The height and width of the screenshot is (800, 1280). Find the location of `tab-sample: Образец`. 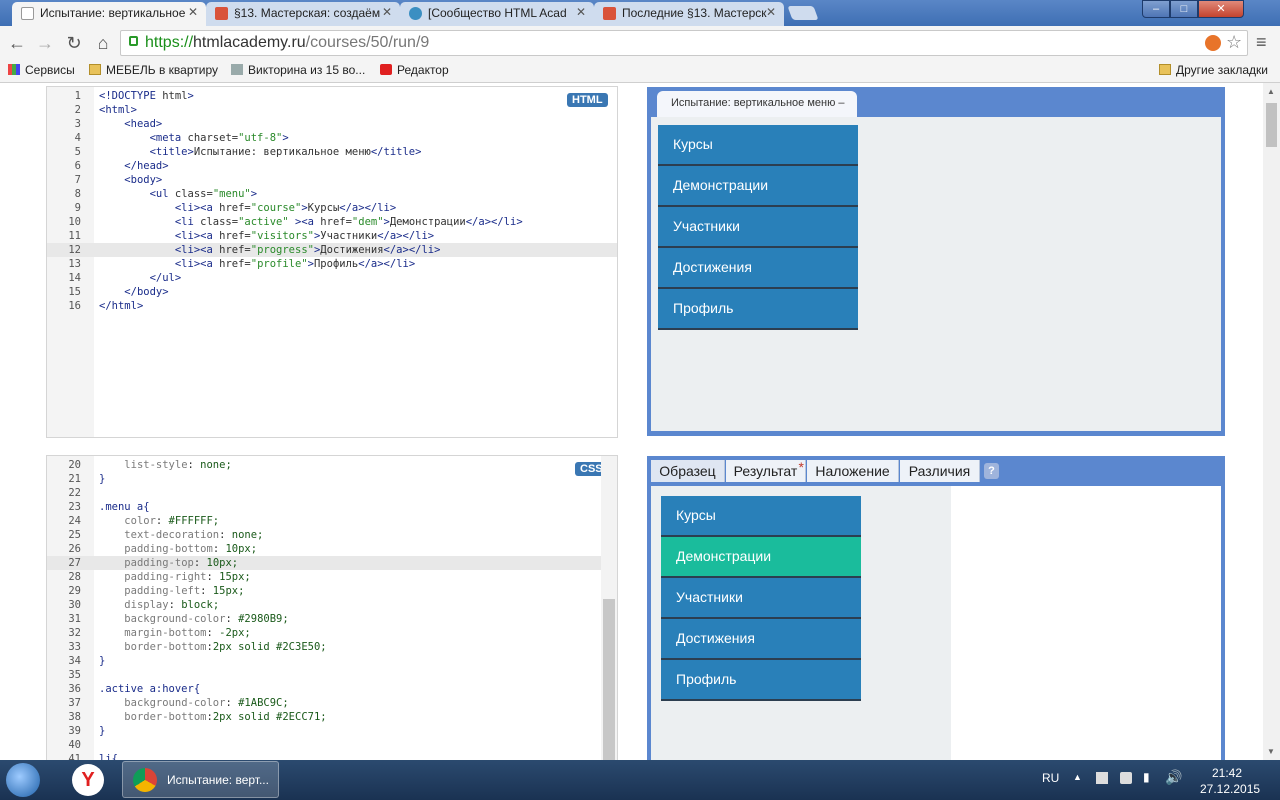

tab-sample: Образец is located at coordinates (688, 471).